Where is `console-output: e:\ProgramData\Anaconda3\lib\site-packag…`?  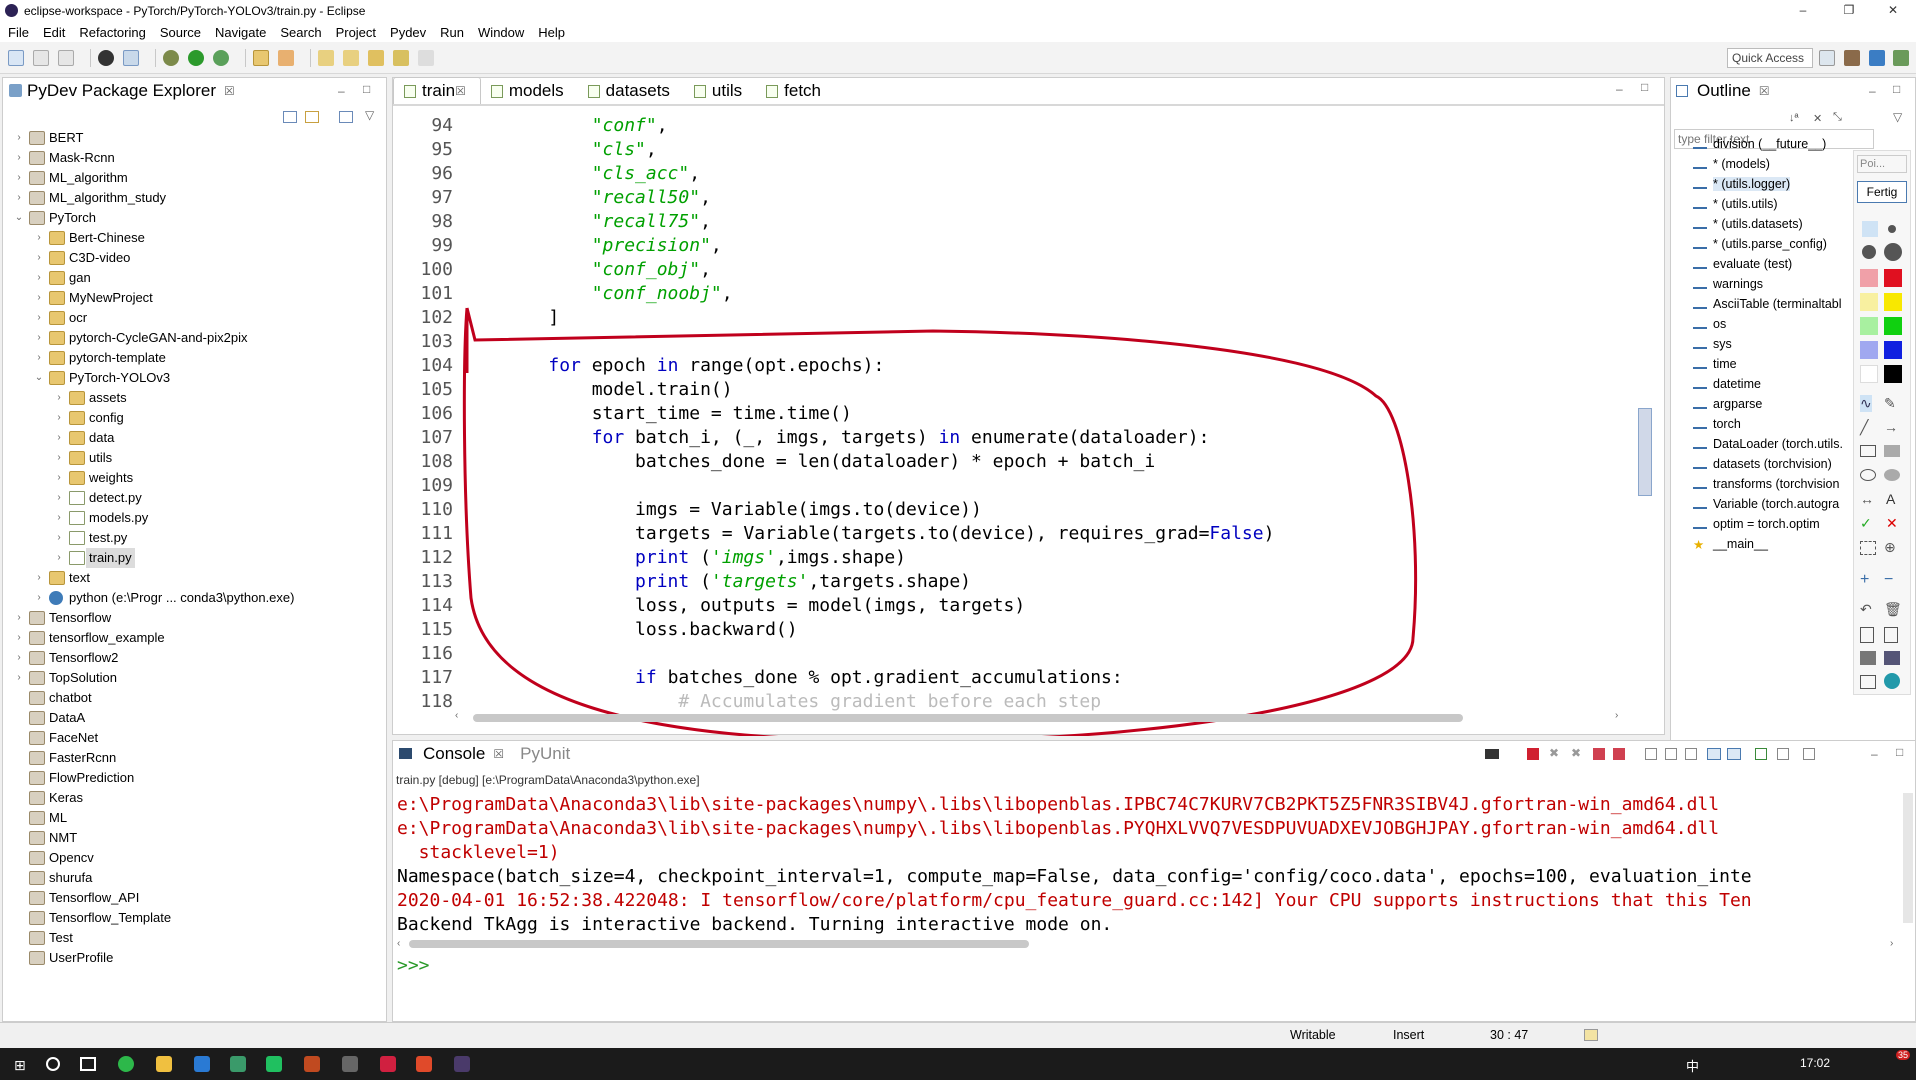 console-output: e:\ProgramData\Anaconda3\lib\site-packag… is located at coordinates (1149, 865).